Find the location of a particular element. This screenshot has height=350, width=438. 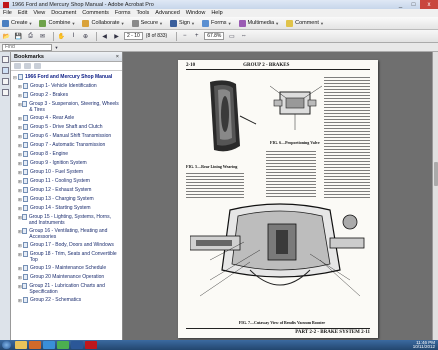

acrobat-taskbar-icon is located at coordinates (91, 345).